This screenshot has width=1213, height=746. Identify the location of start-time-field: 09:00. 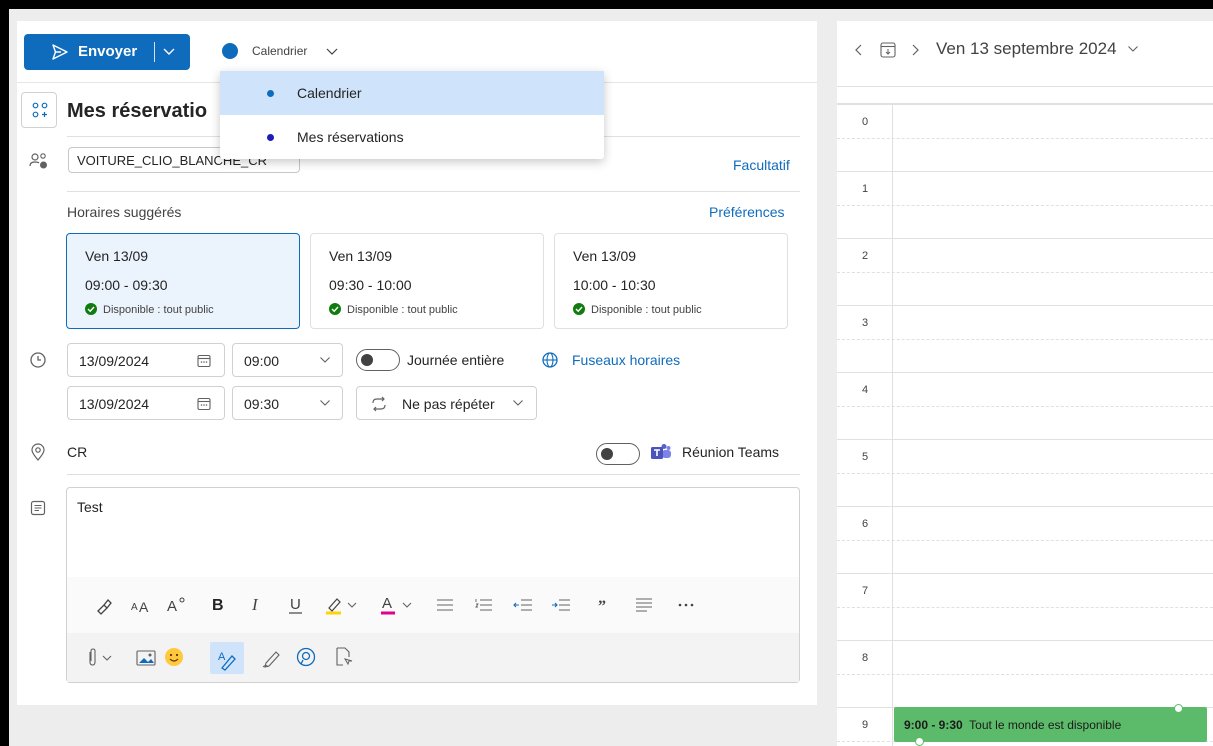
(287, 360).